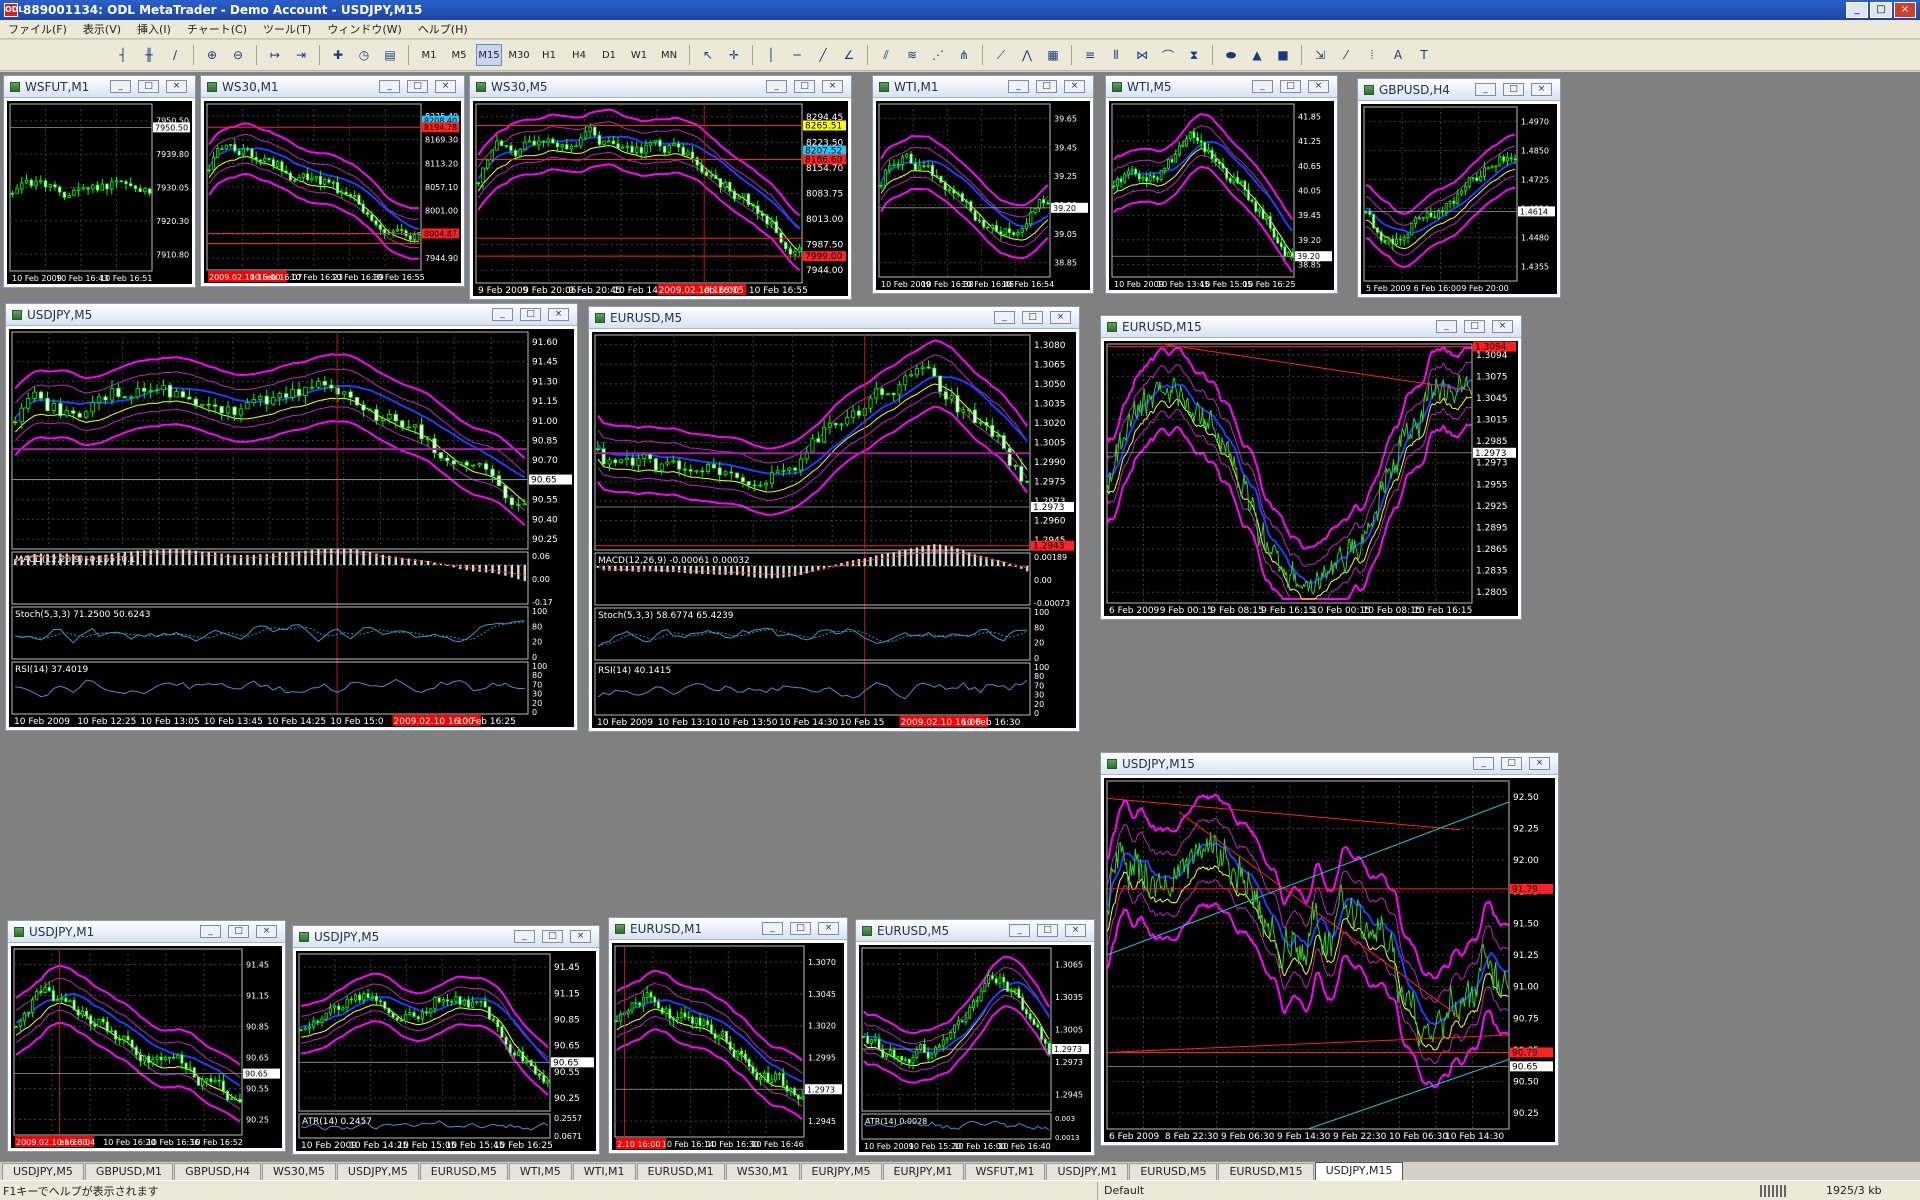  What do you see at coordinates (338, 55) in the screenshot?
I see `indicators-icon: ✚` at bounding box center [338, 55].